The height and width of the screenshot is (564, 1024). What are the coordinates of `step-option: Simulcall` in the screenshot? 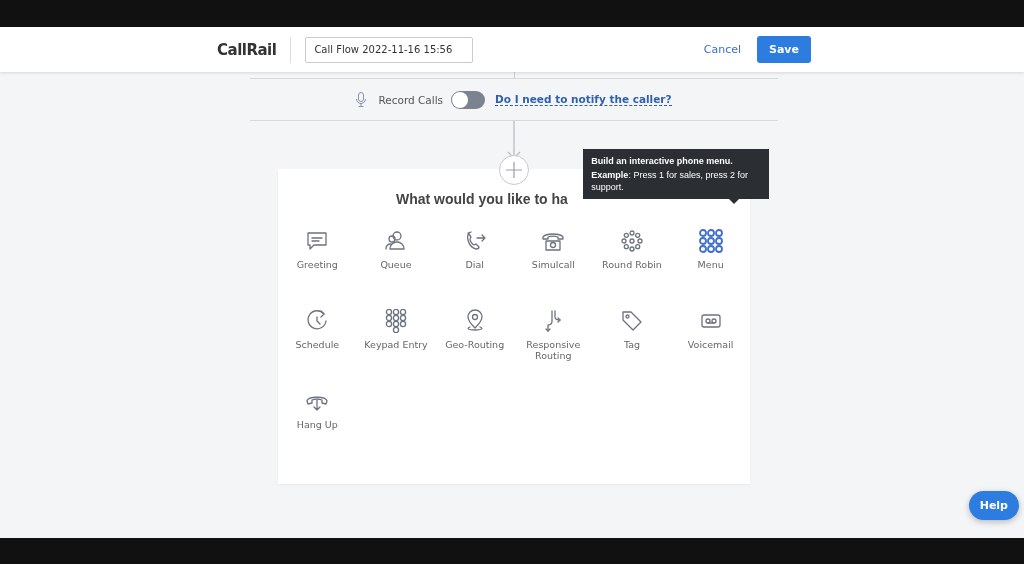 It's located at (553, 259).